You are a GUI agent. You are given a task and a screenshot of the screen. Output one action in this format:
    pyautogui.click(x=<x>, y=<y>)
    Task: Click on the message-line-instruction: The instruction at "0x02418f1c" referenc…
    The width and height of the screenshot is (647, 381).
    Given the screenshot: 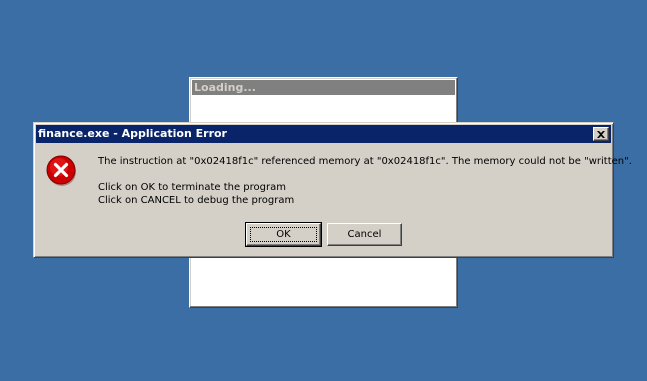 What is the action you would take?
    pyautogui.click(x=365, y=161)
    